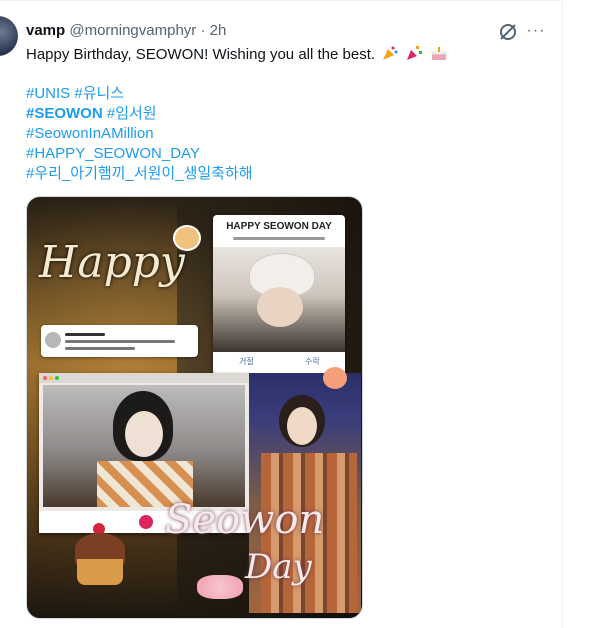 This screenshot has width=589, height=628. I want to click on card-accept-label: 수락, so click(312, 361).